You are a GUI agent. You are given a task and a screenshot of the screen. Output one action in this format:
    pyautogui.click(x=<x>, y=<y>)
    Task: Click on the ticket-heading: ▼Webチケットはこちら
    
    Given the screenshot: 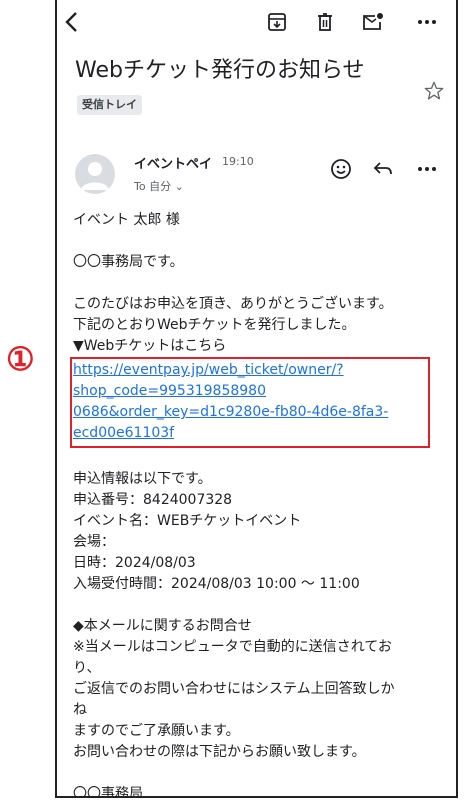 What is the action you would take?
    pyautogui.click(x=150, y=346)
    